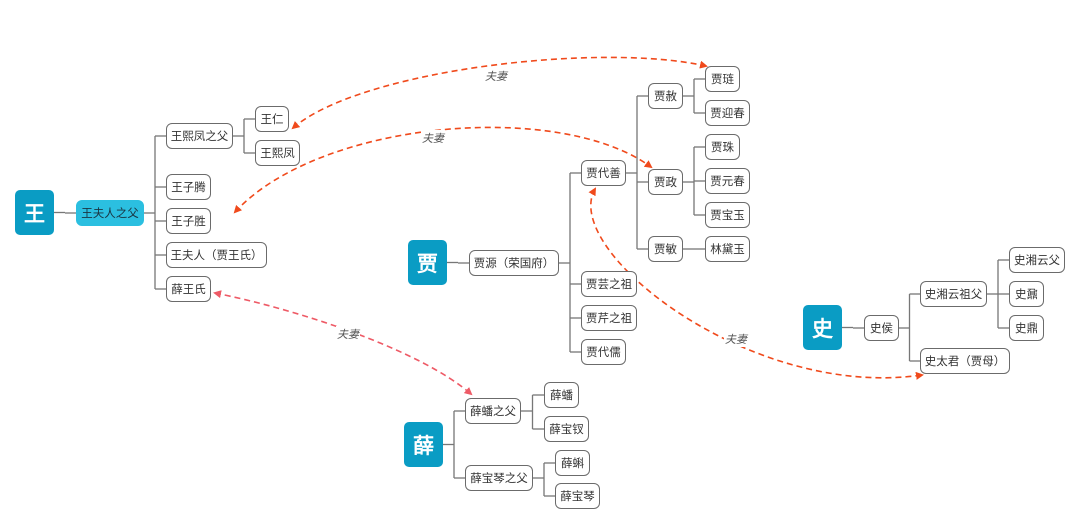 Image resolution: width=1080 pixels, height=523 pixels. Describe the element at coordinates (727, 249) in the screenshot. I see `person-node: 林黛玉` at that location.